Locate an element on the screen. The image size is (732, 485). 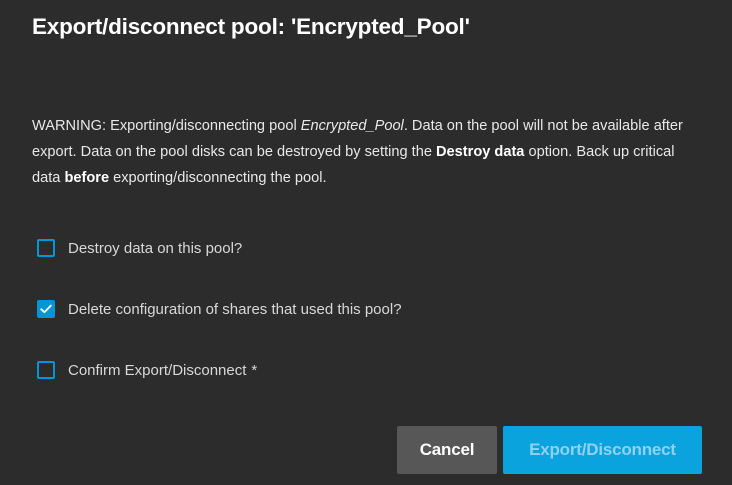
destroy-data-option: Destroy data on this pool? is located at coordinates (139, 248).